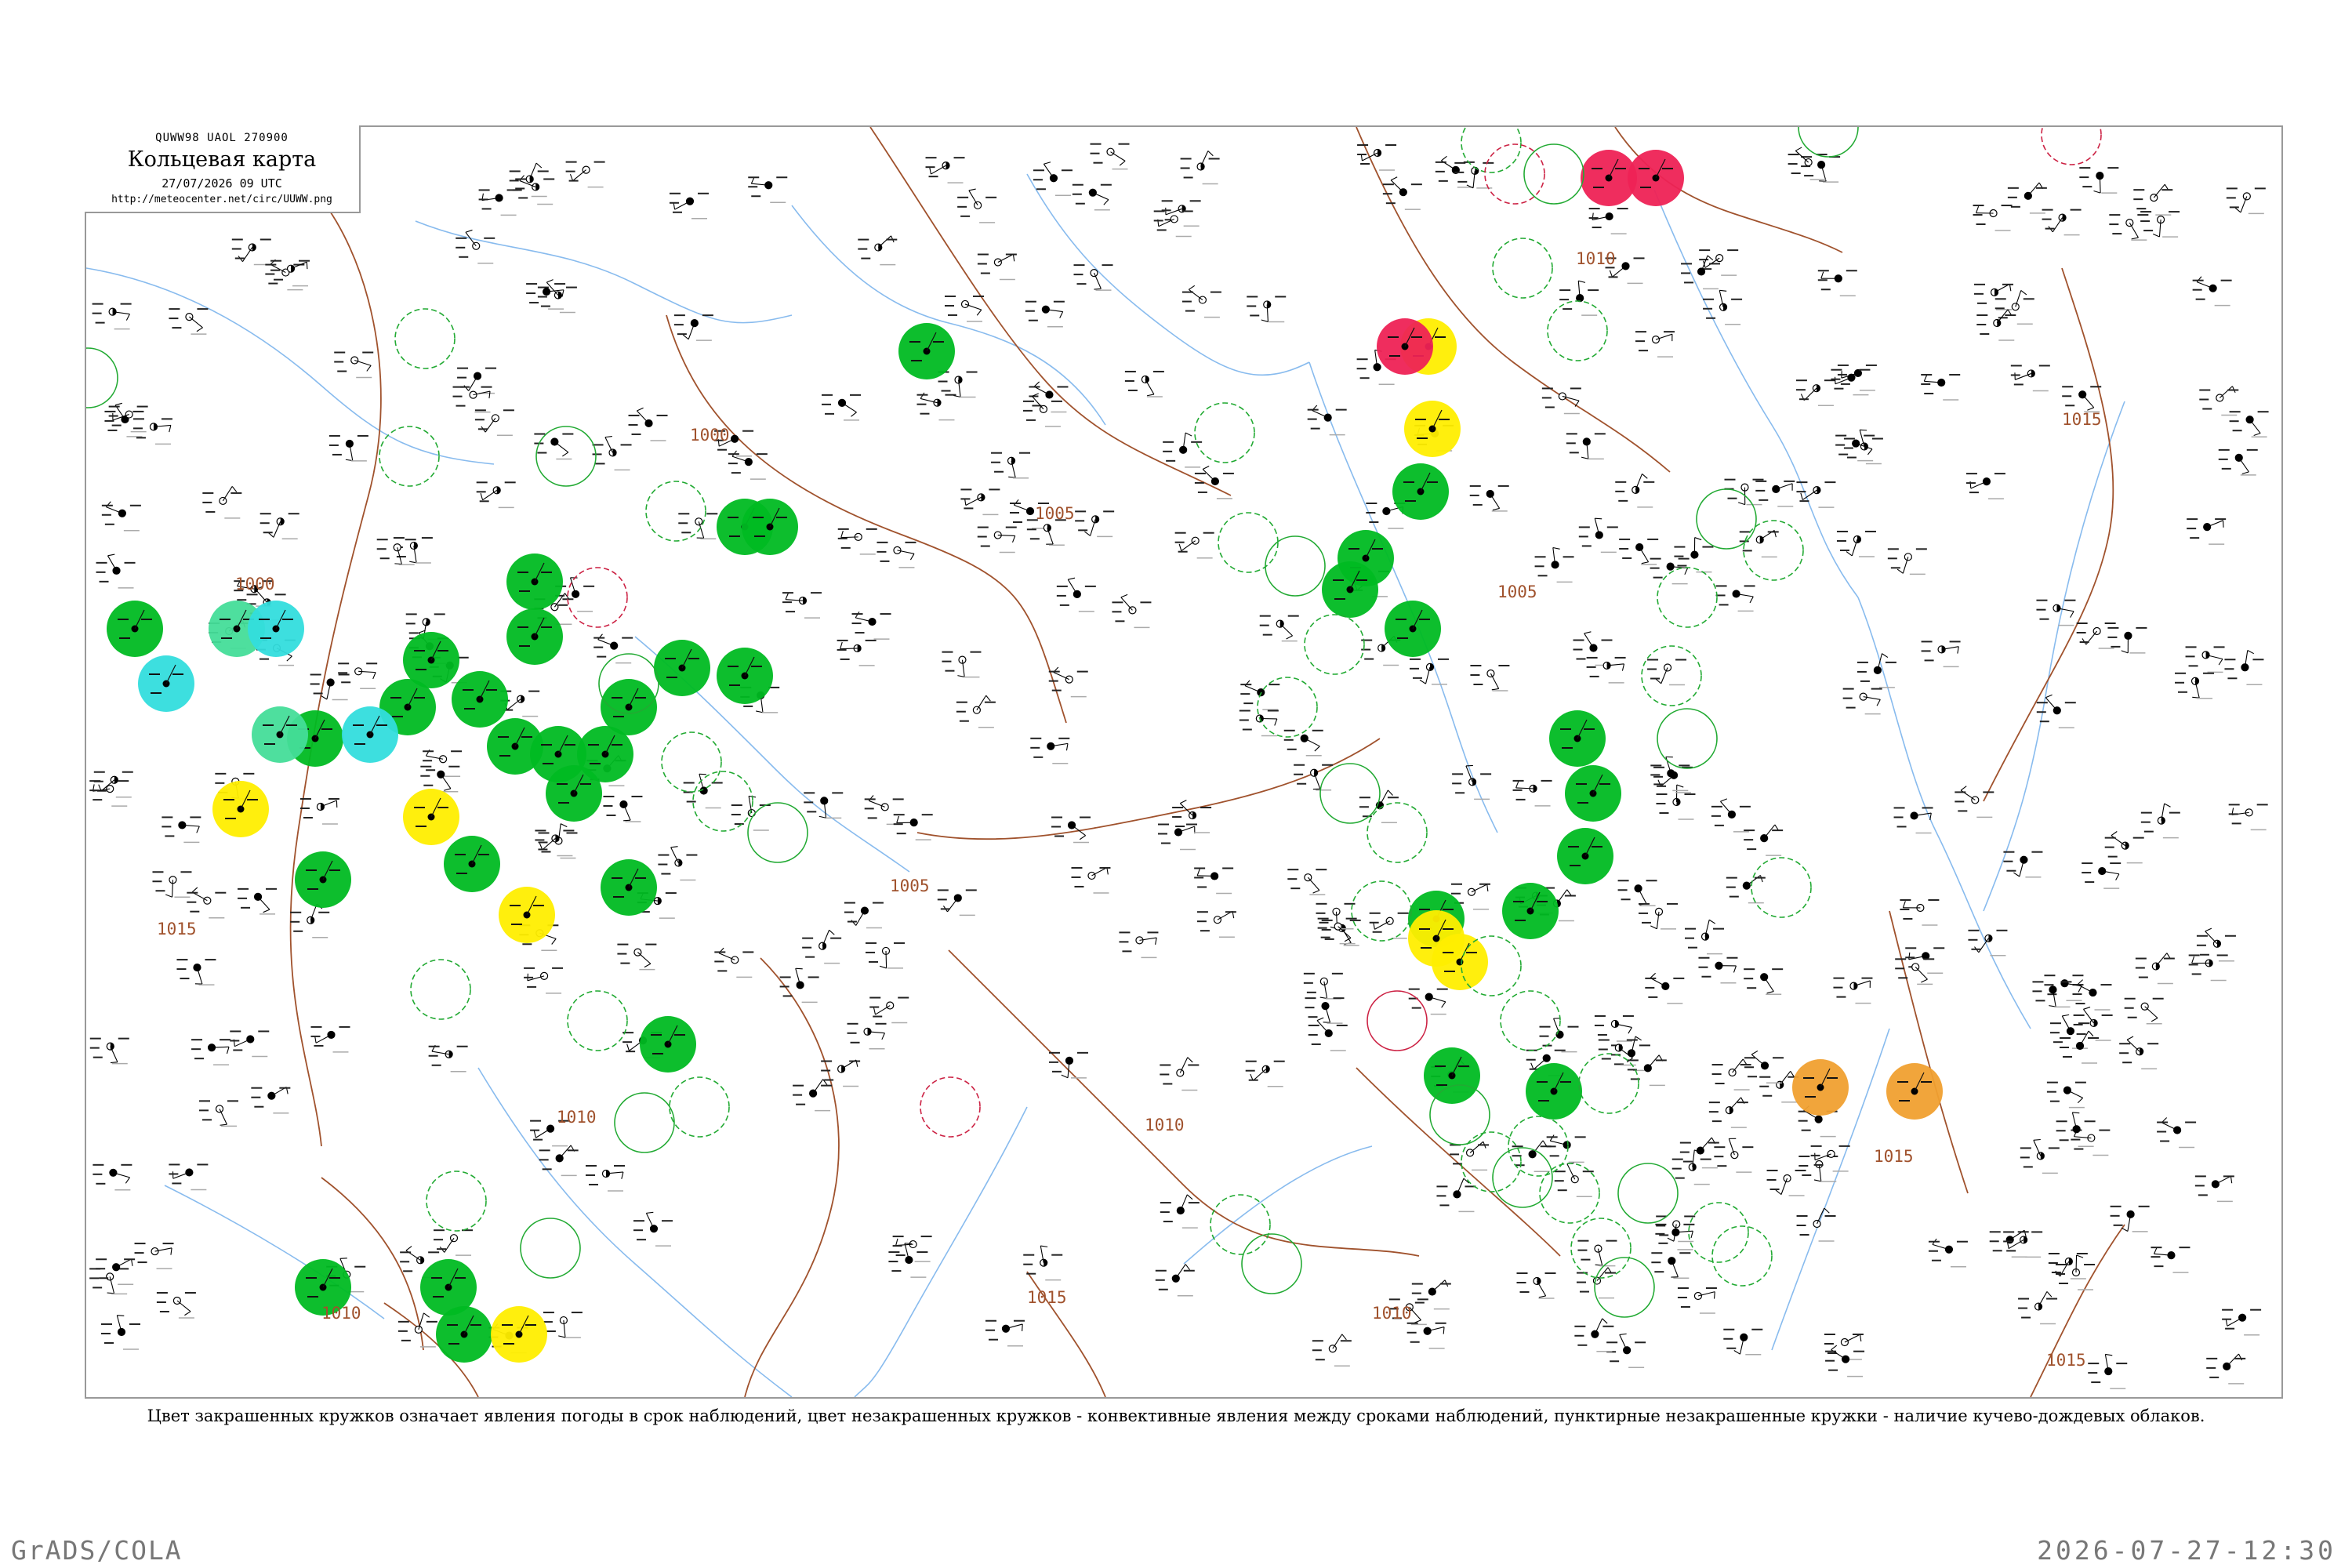  What do you see at coordinates (792, 1177) in the screenshot?
I see `isobar-line` at bounding box center [792, 1177].